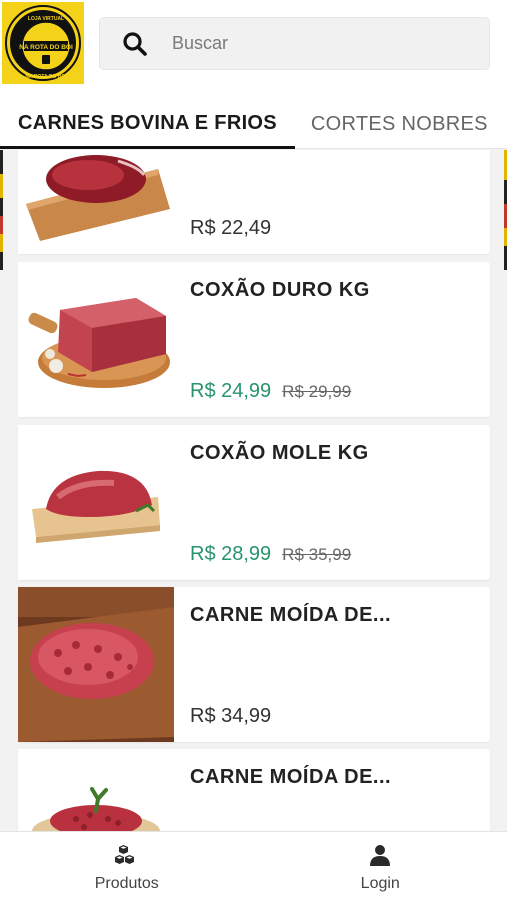 The height and width of the screenshot is (900, 507). What do you see at coordinates (147, 124) in the screenshot?
I see `tab-carnes-bovina-e-frios: CARNES BOVINA E FRIOS` at bounding box center [147, 124].